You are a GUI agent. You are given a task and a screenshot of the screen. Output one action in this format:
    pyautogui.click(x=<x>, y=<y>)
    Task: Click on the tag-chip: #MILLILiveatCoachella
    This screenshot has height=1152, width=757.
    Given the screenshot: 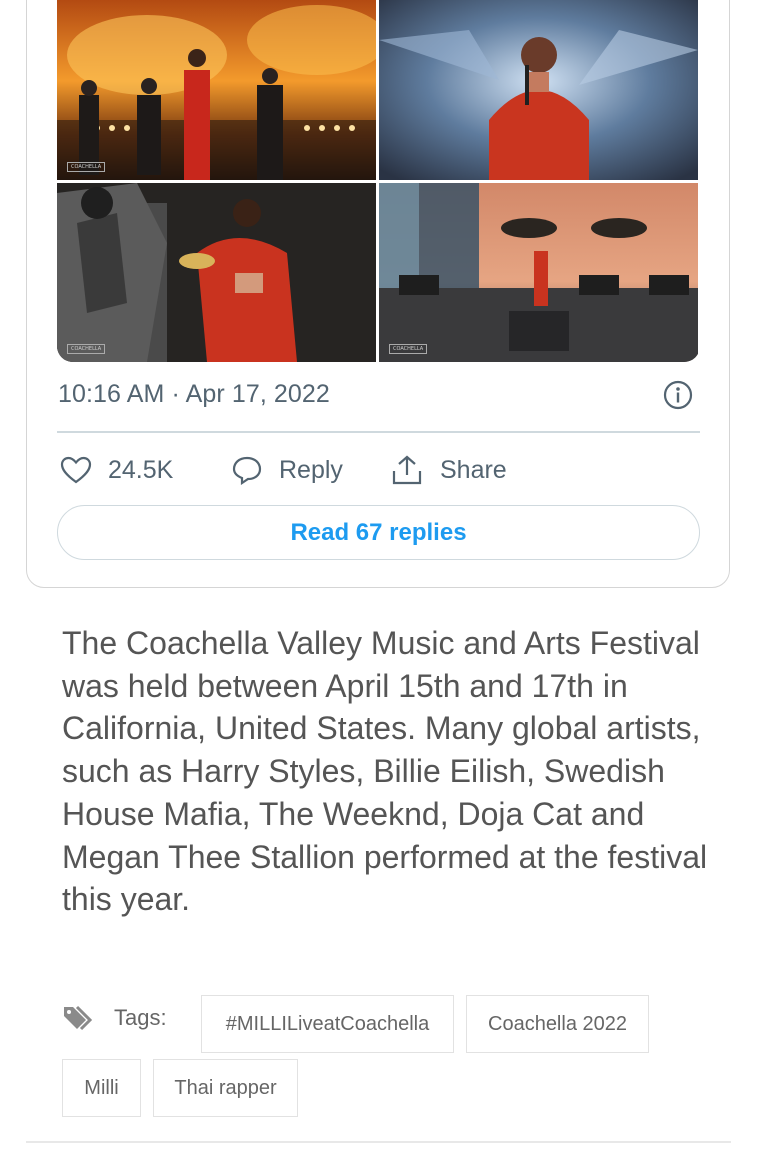 What is the action you would take?
    pyautogui.click(x=327, y=1024)
    